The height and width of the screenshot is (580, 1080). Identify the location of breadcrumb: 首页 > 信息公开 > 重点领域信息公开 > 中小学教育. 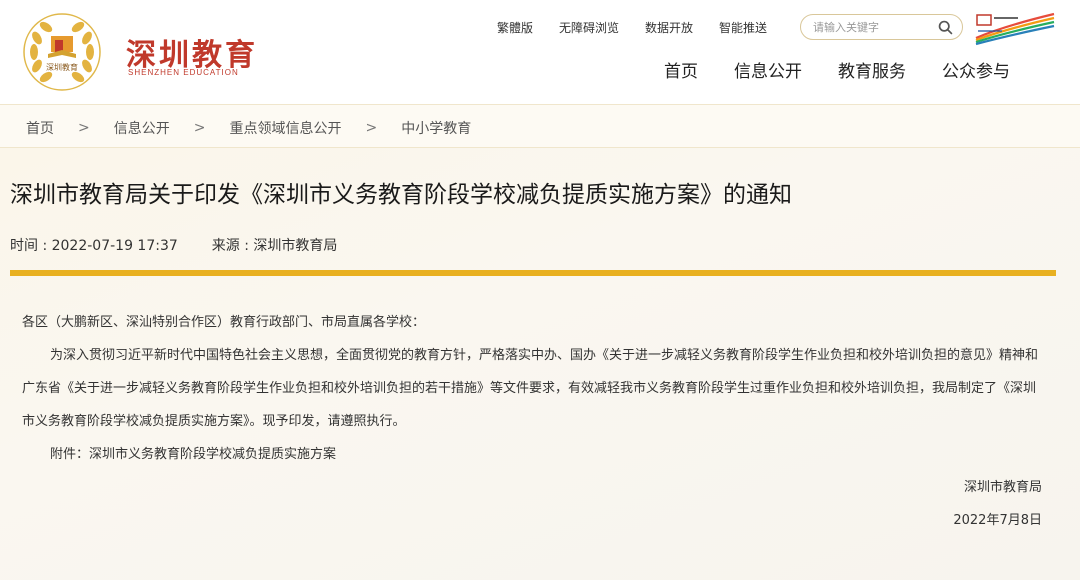
(248, 128).